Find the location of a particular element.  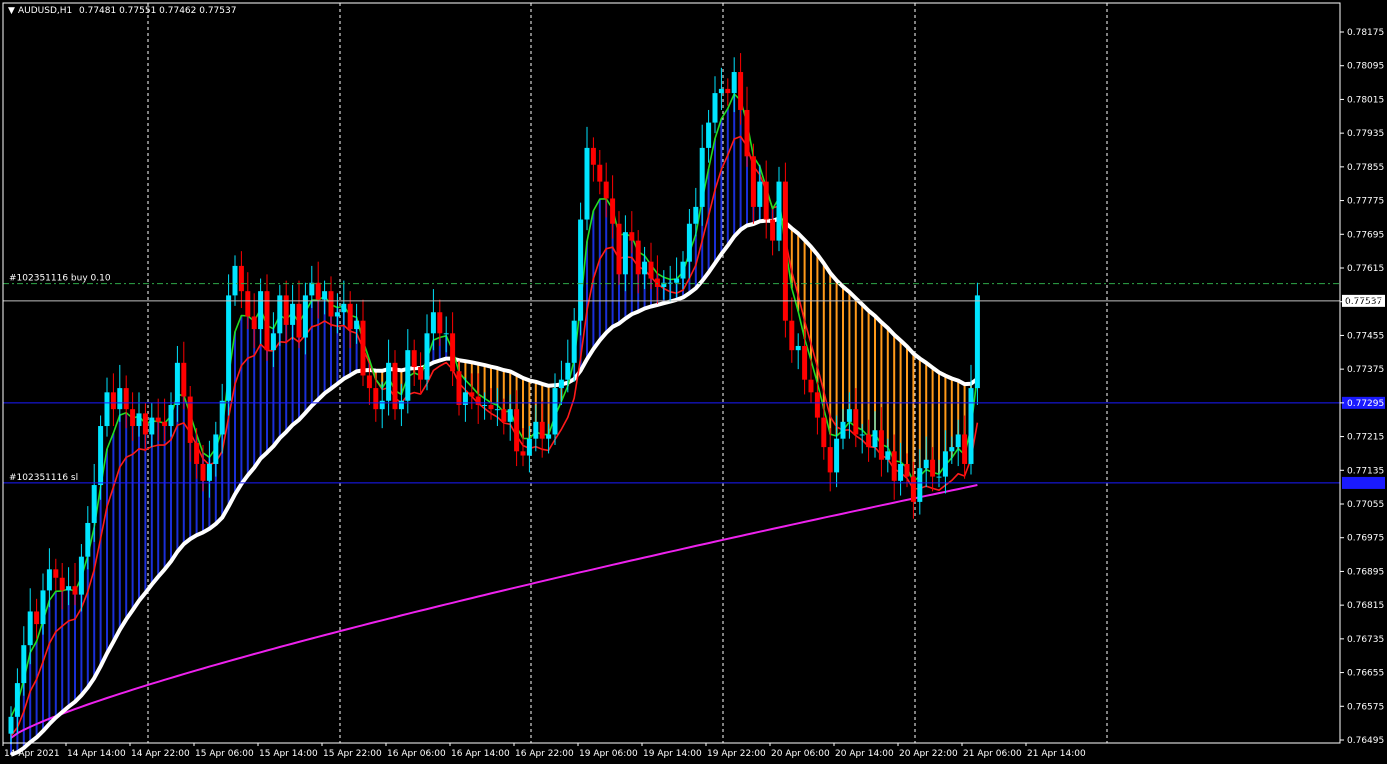

y-tick-label: 0.77695 is located at coordinates (1365, 235).